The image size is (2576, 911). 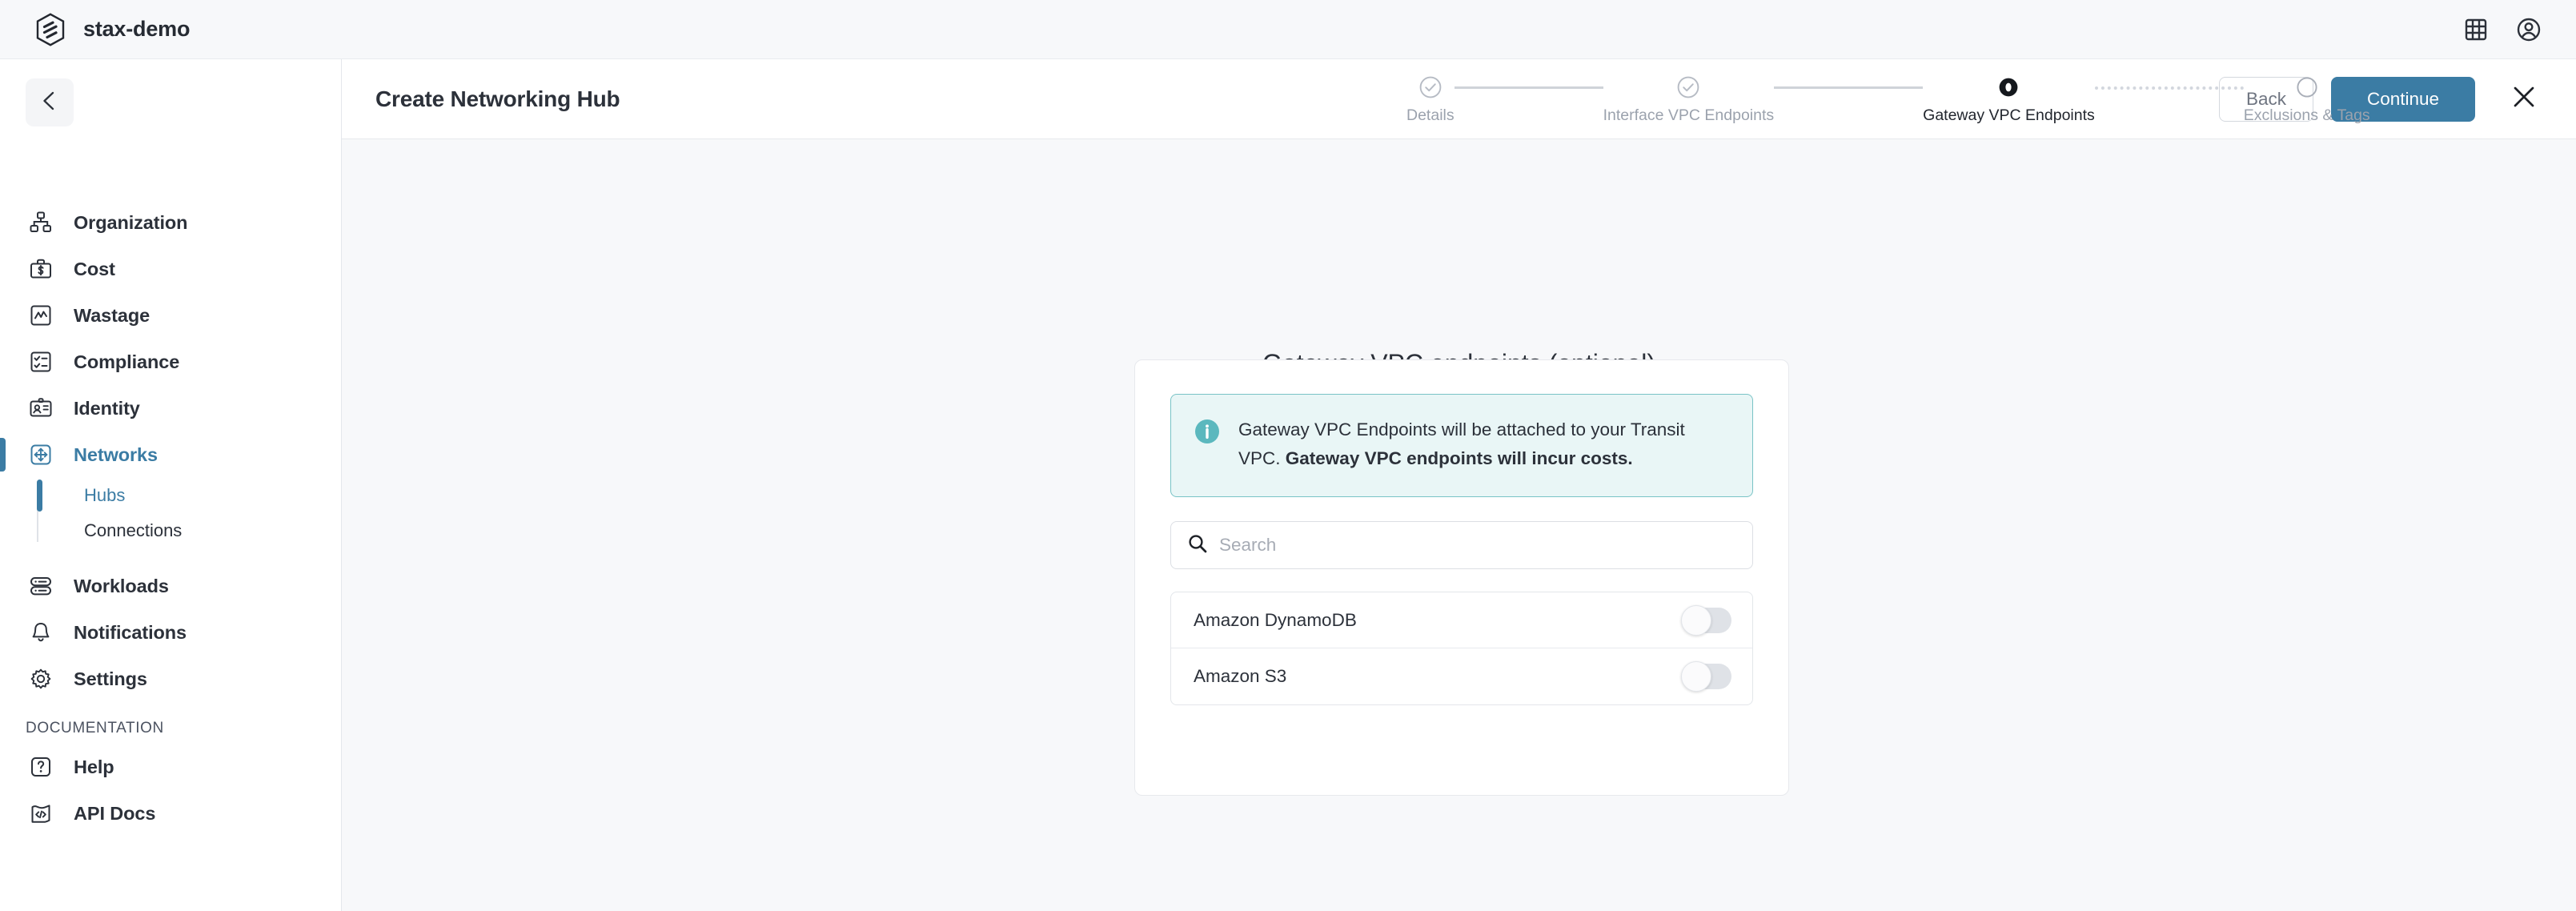 What do you see at coordinates (2307, 87) in the screenshot?
I see `empty-circle-icon` at bounding box center [2307, 87].